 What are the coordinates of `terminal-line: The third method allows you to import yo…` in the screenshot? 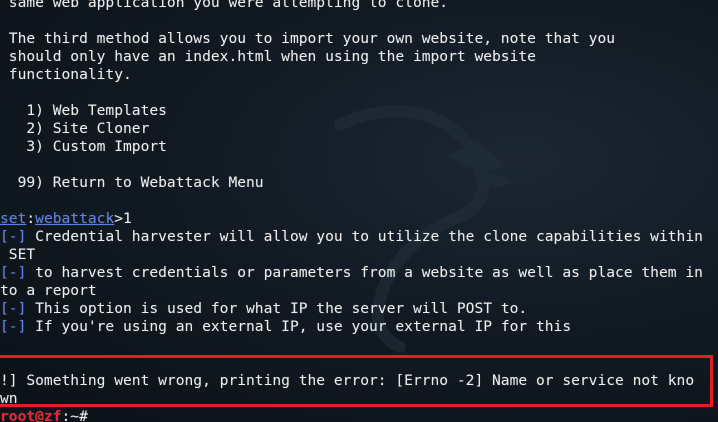 It's located at (308, 38).